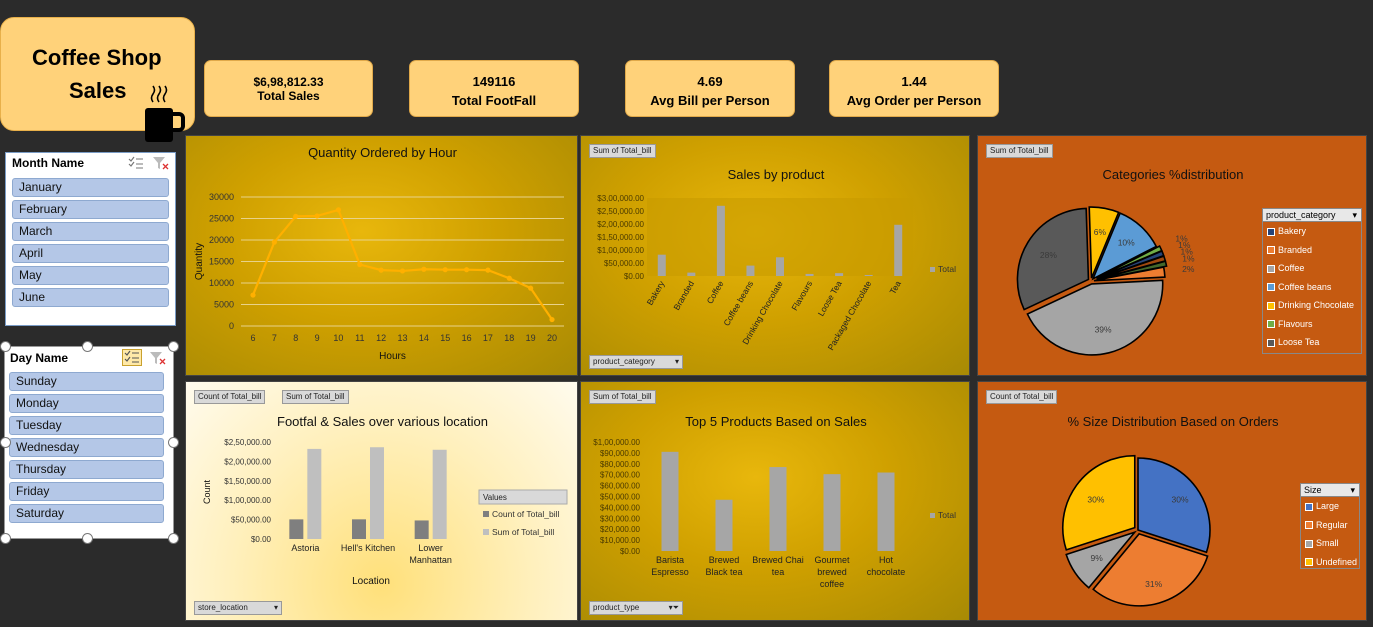  I want to click on legend-item: Coffee beans, so click(1312, 287).